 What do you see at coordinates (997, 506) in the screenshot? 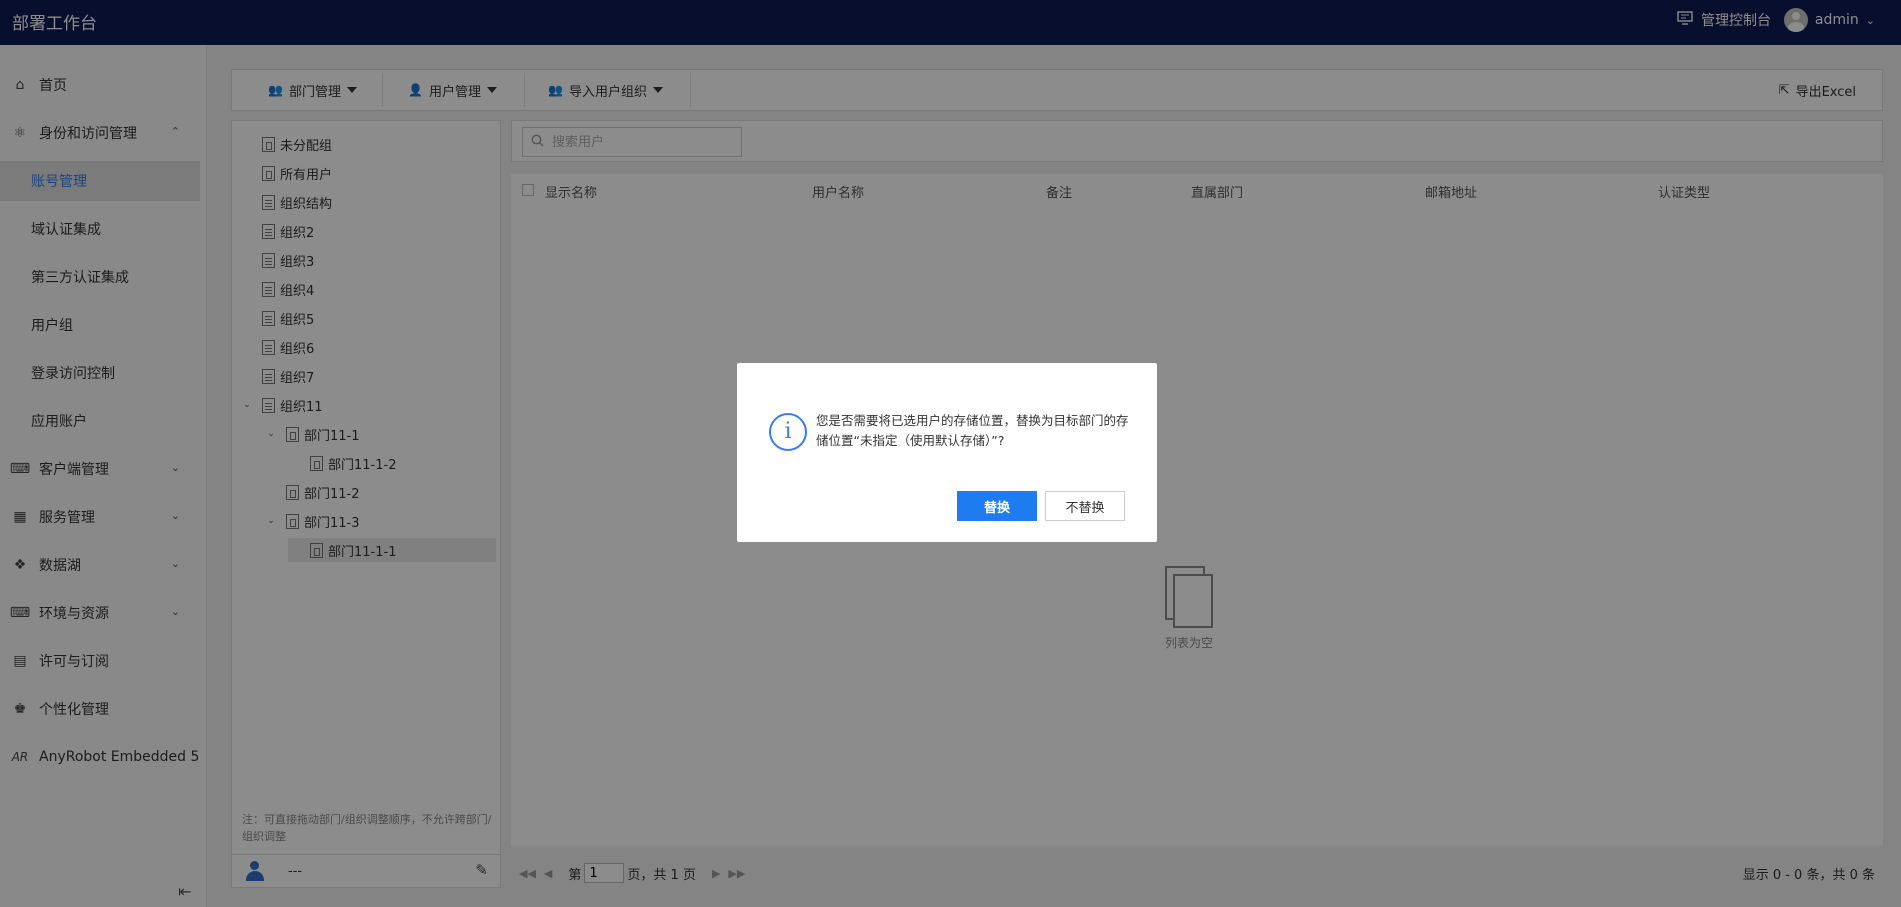
I see `replace-button: 替换` at bounding box center [997, 506].